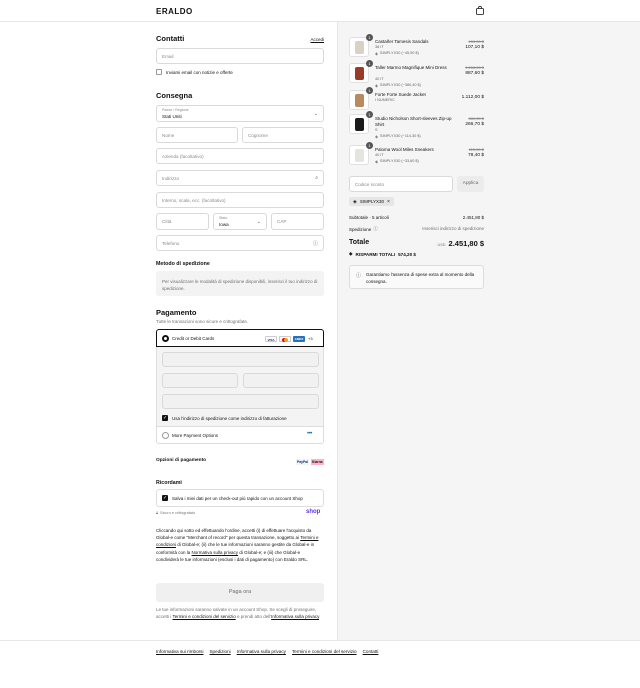  Describe the element at coordinates (176, 312) in the screenshot. I see `payment-title: Pagamento` at that location.